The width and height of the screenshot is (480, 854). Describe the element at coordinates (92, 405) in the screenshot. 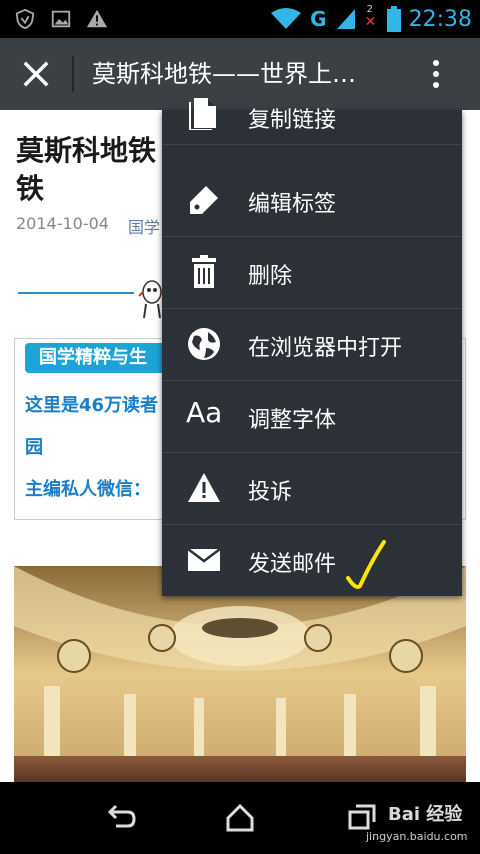

I see `card-line-1: 这里是46万读者` at that location.